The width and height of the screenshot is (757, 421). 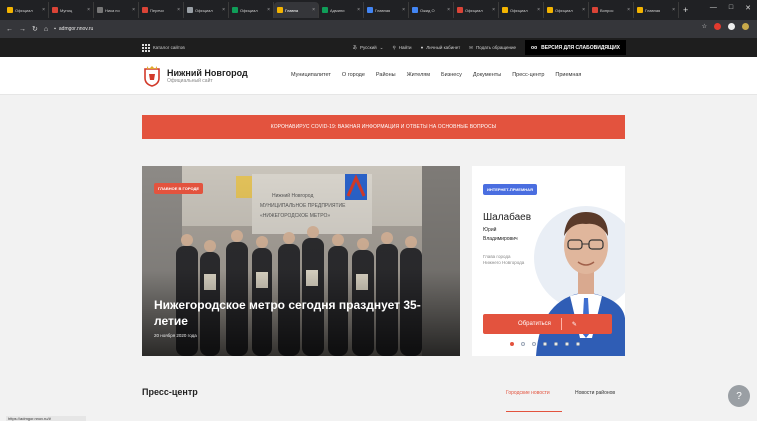 I want to click on nav-item-reception: Приемная, so click(x=568, y=75).